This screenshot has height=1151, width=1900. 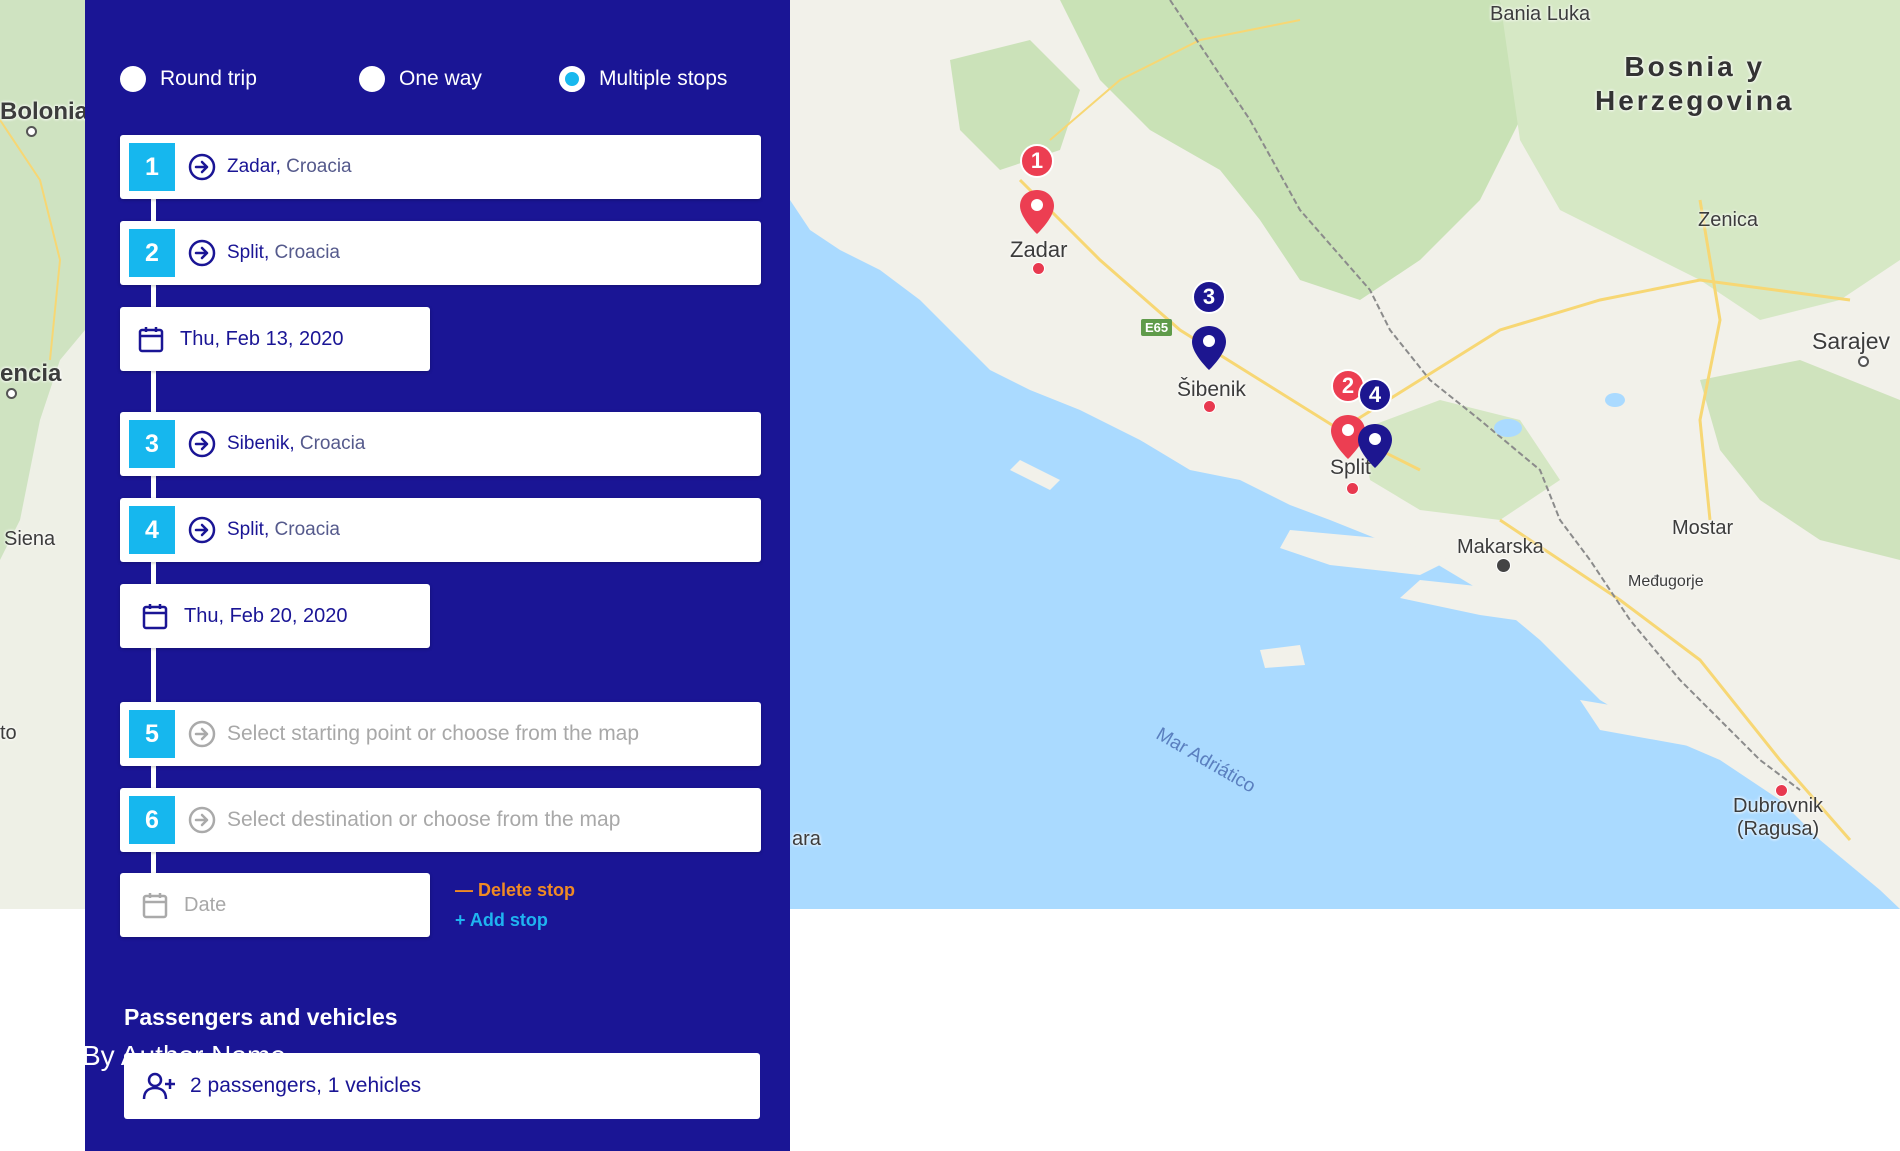 What do you see at coordinates (266, 615) in the screenshot?
I see `date-value: Thu, Feb 20, 2020` at bounding box center [266, 615].